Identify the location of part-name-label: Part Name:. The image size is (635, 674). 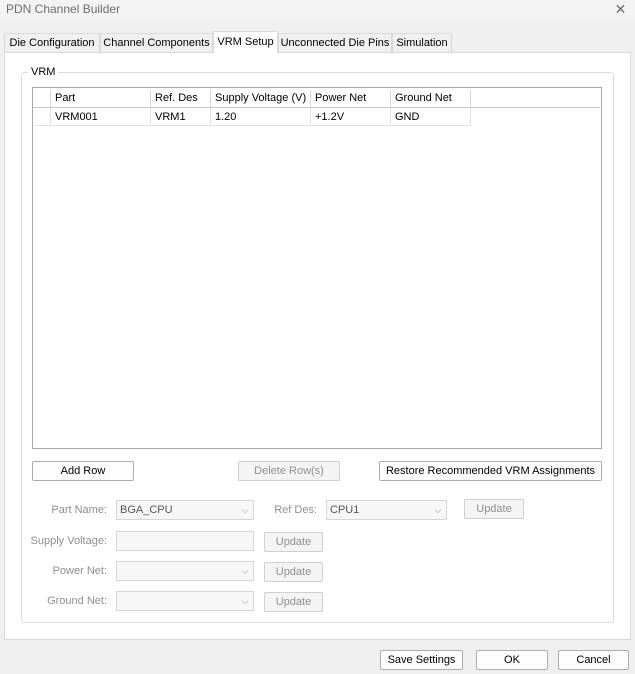
(79, 510).